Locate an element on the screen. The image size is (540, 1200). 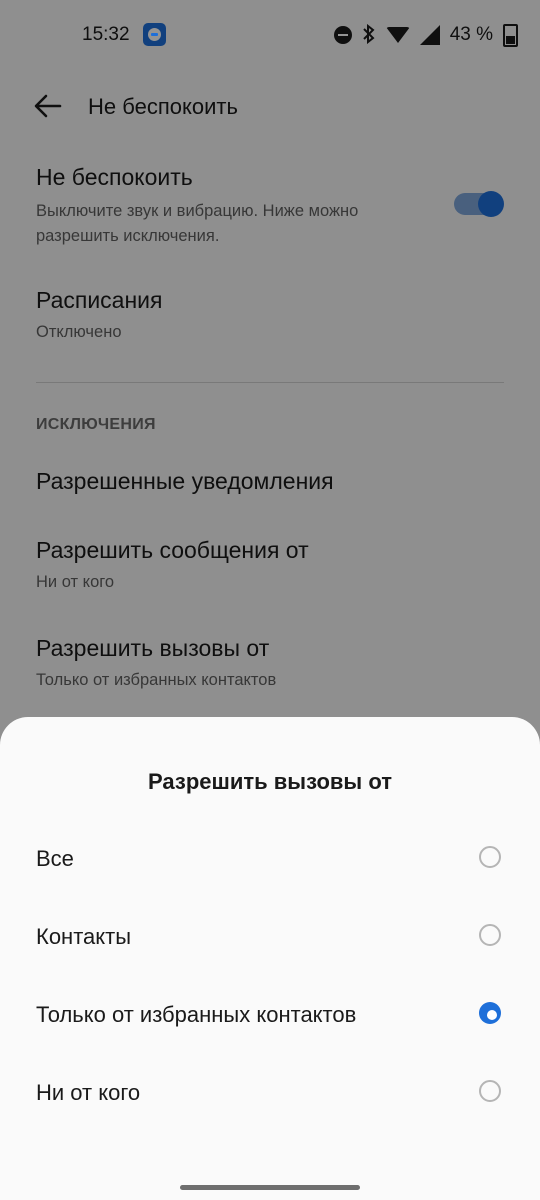
option-all: Все is located at coordinates (270, 859).